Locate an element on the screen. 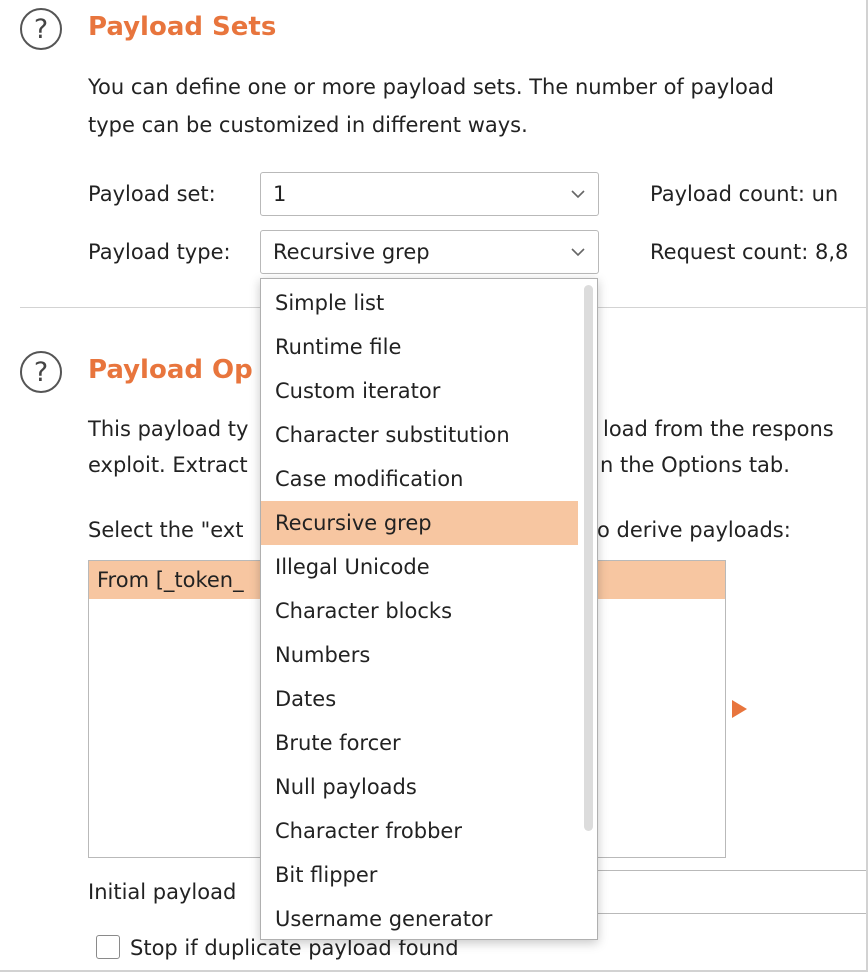  payload-type-option-bit-flipper: Bit flipper is located at coordinates (429, 875).